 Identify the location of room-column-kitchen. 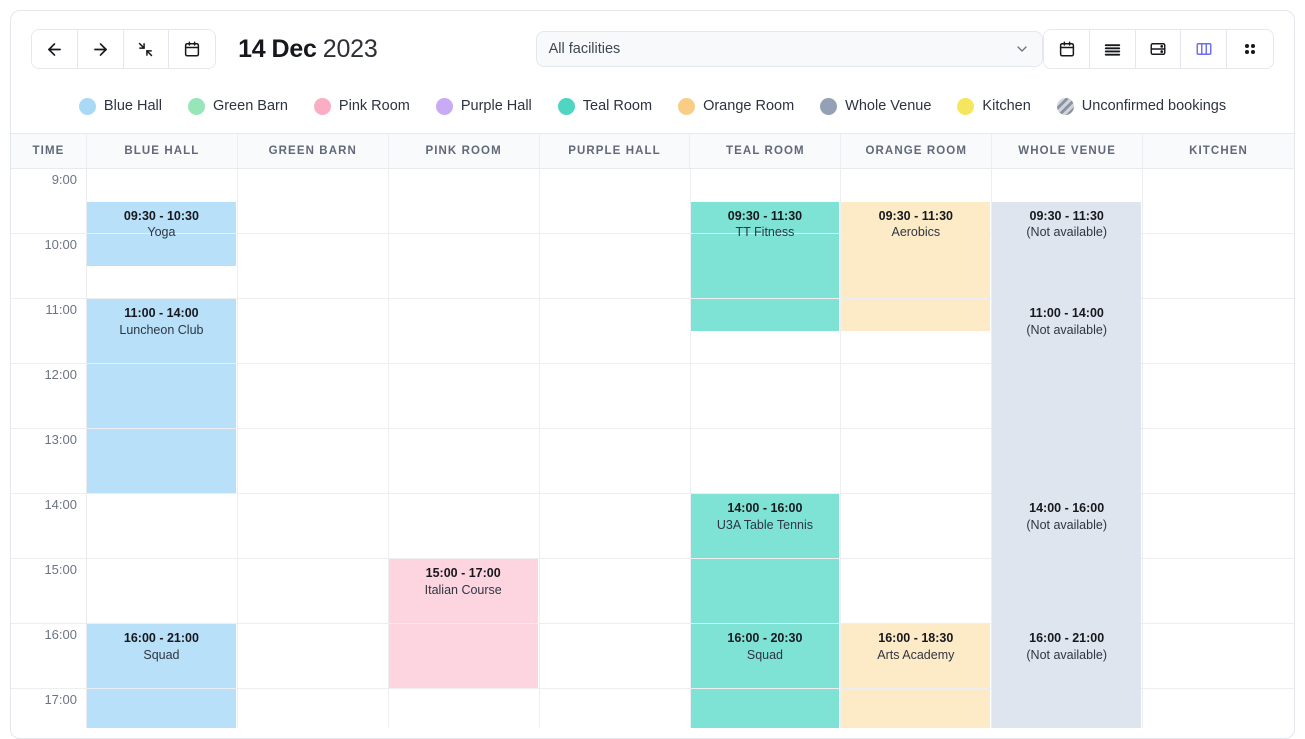
(1218, 448).